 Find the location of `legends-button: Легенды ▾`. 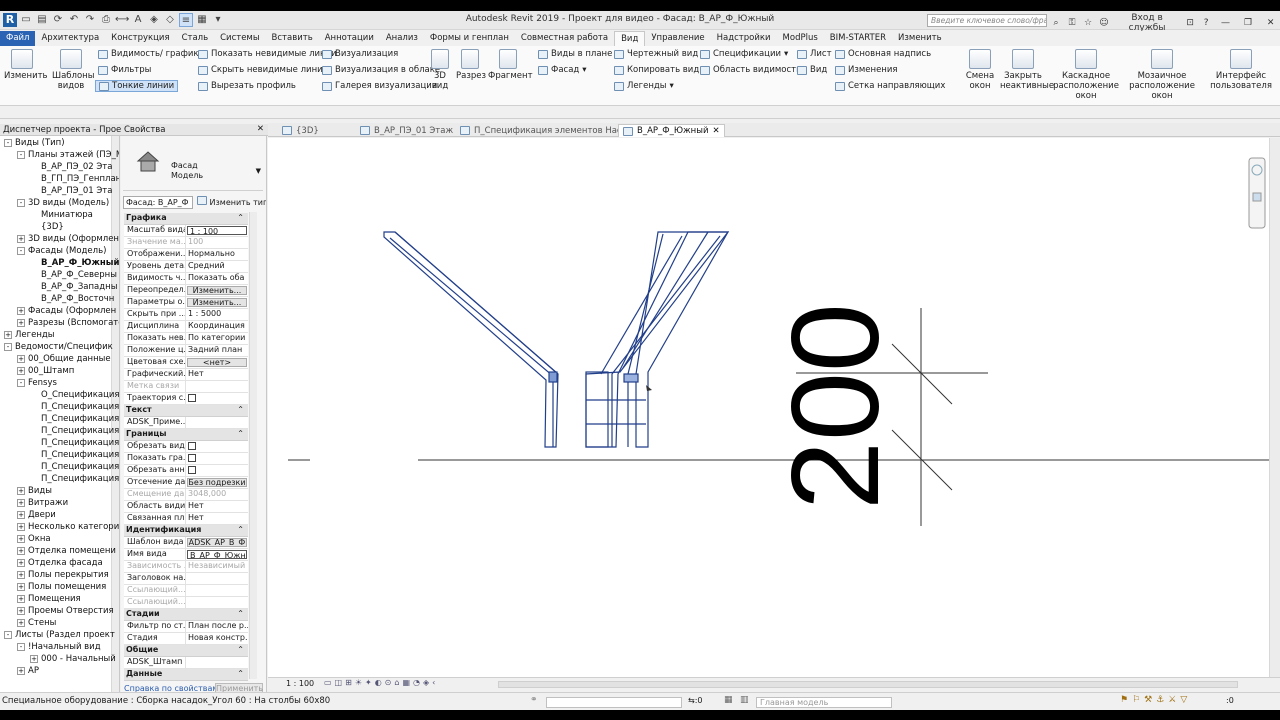

legends-button: Легенды ▾ is located at coordinates (644, 86).